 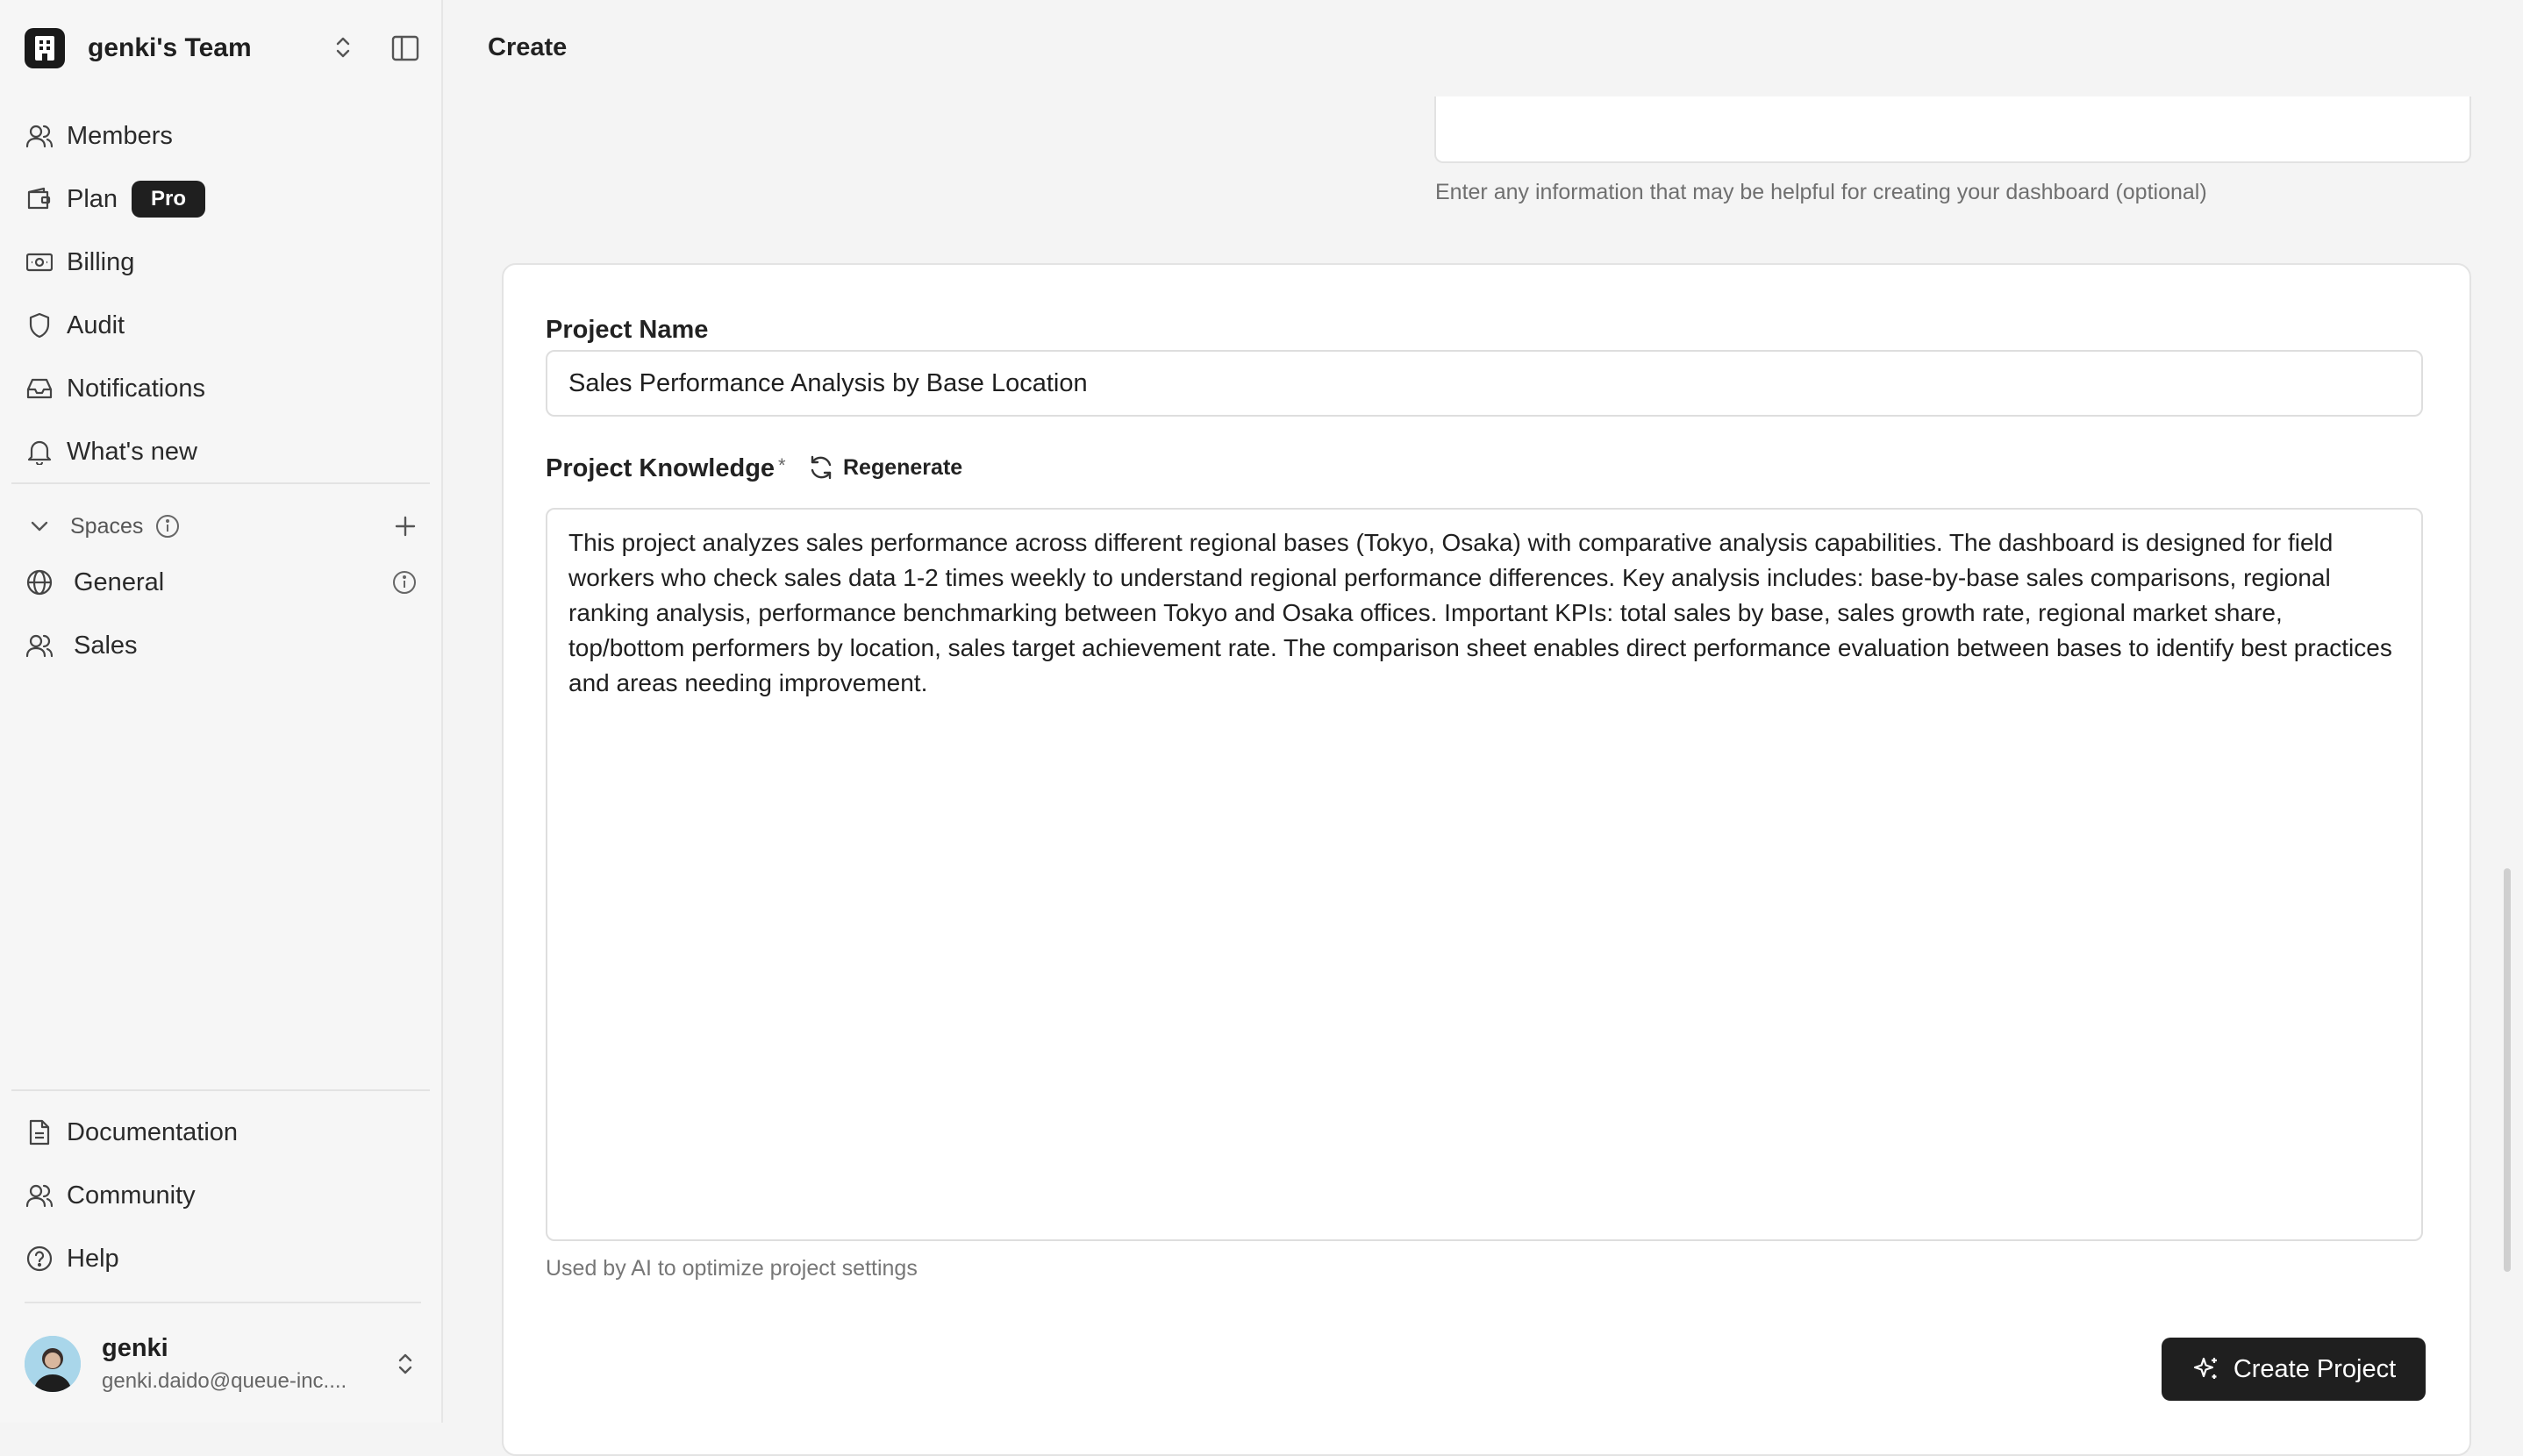 What do you see at coordinates (120, 135) in the screenshot?
I see `nav-label: Members` at bounding box center [120, 135].